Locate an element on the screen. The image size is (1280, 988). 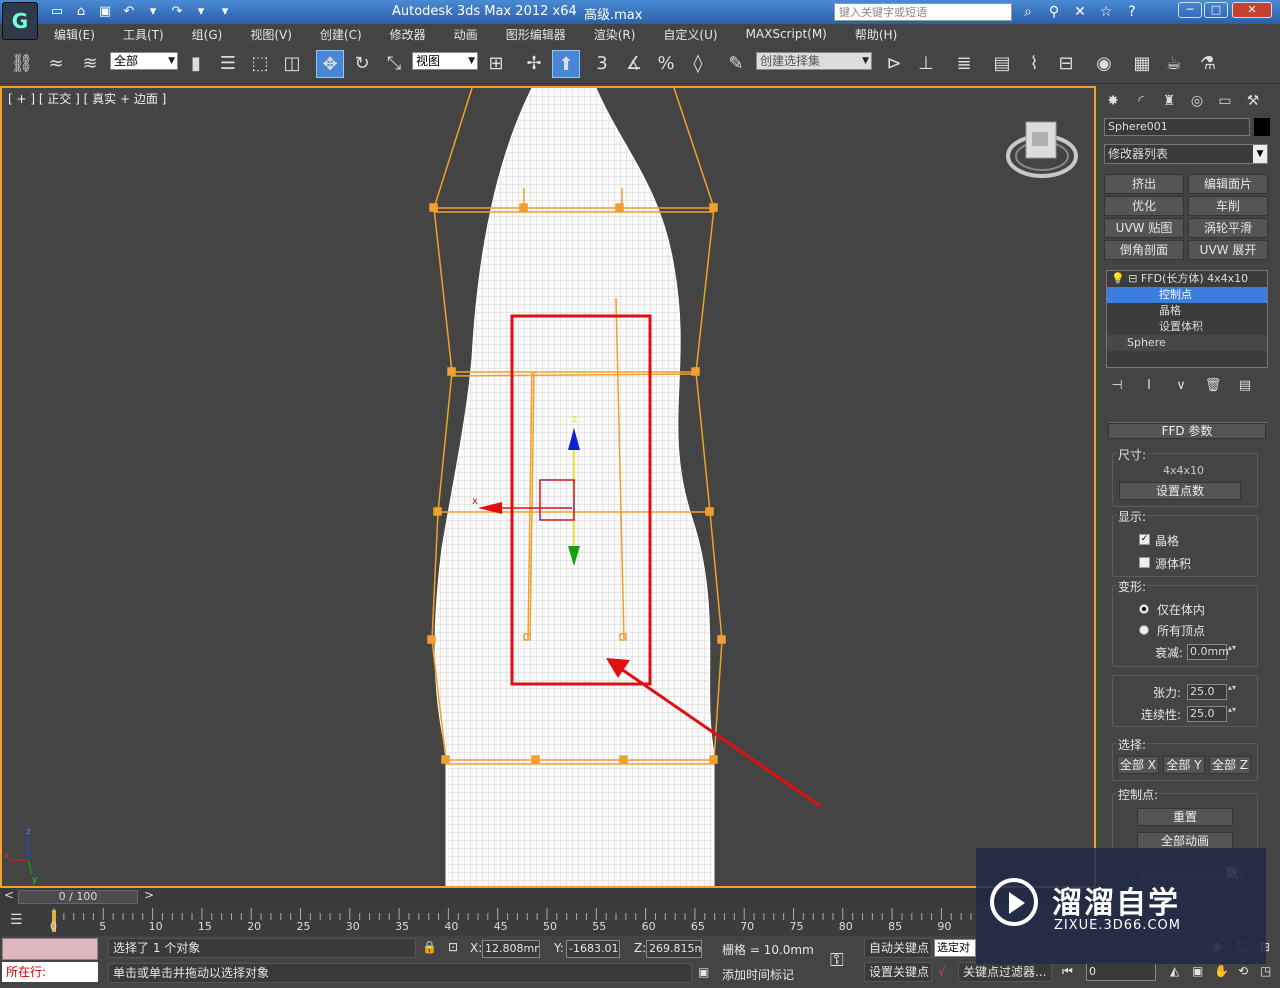
current-frame-field: 0 is located at coordinates (1121, 972).